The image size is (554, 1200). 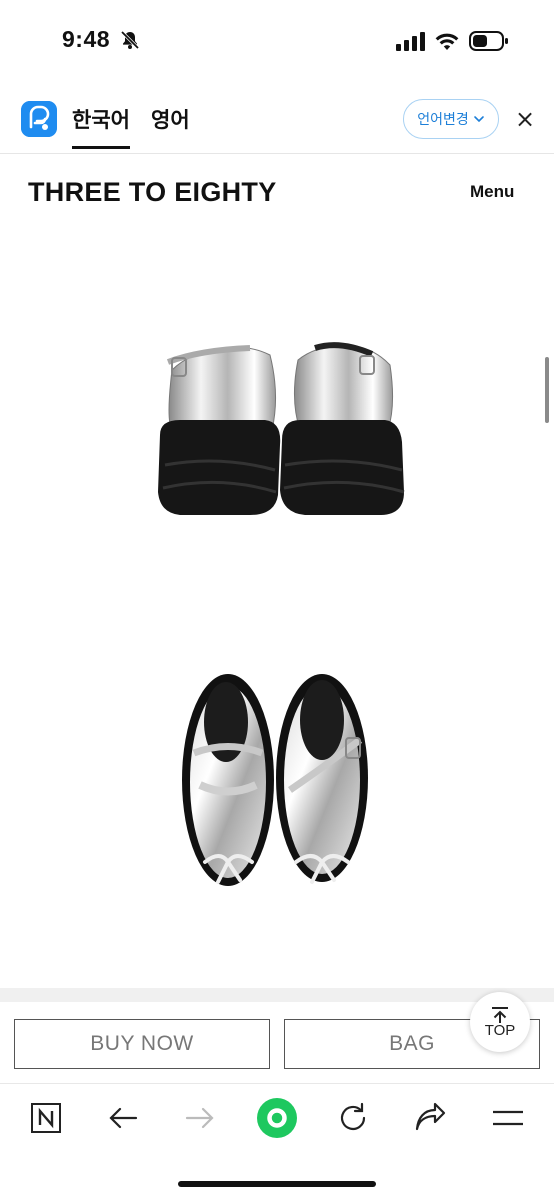 I want to click on wifi-icon, so click(x=447, y=41).